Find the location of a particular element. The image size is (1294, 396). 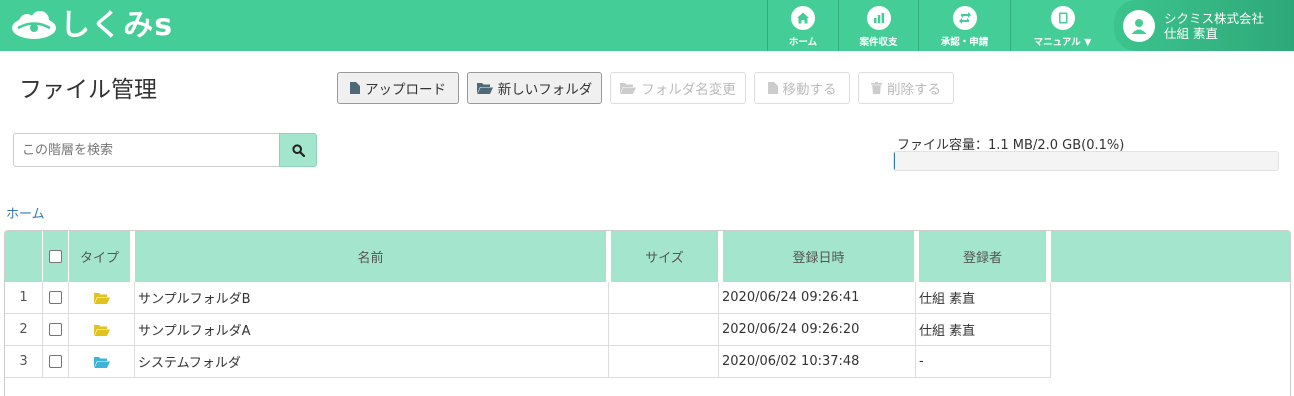

rename-folder-button-label: フォルダ名変更 is located at coordinates (688, 90).